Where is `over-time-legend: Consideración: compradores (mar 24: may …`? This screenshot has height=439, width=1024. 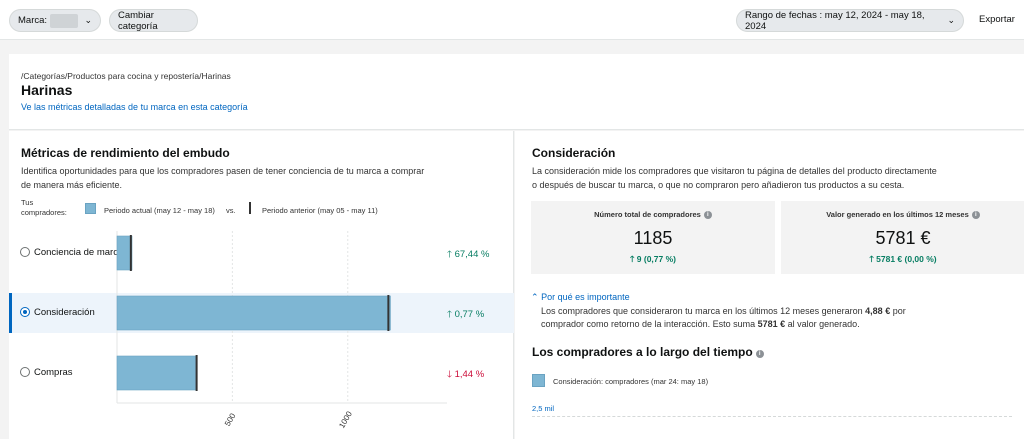
over-time-legend: Consideración: compradores (mar 24: may … is located at coordinates (631, 381).